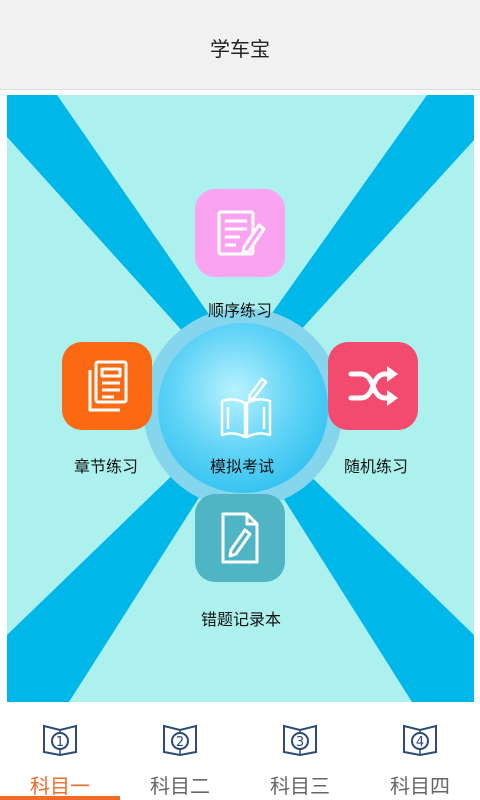 Image resolution: width=480 pixels, height=800 pixels. I want to click on tab-label: 科目一, so click(60, 786).